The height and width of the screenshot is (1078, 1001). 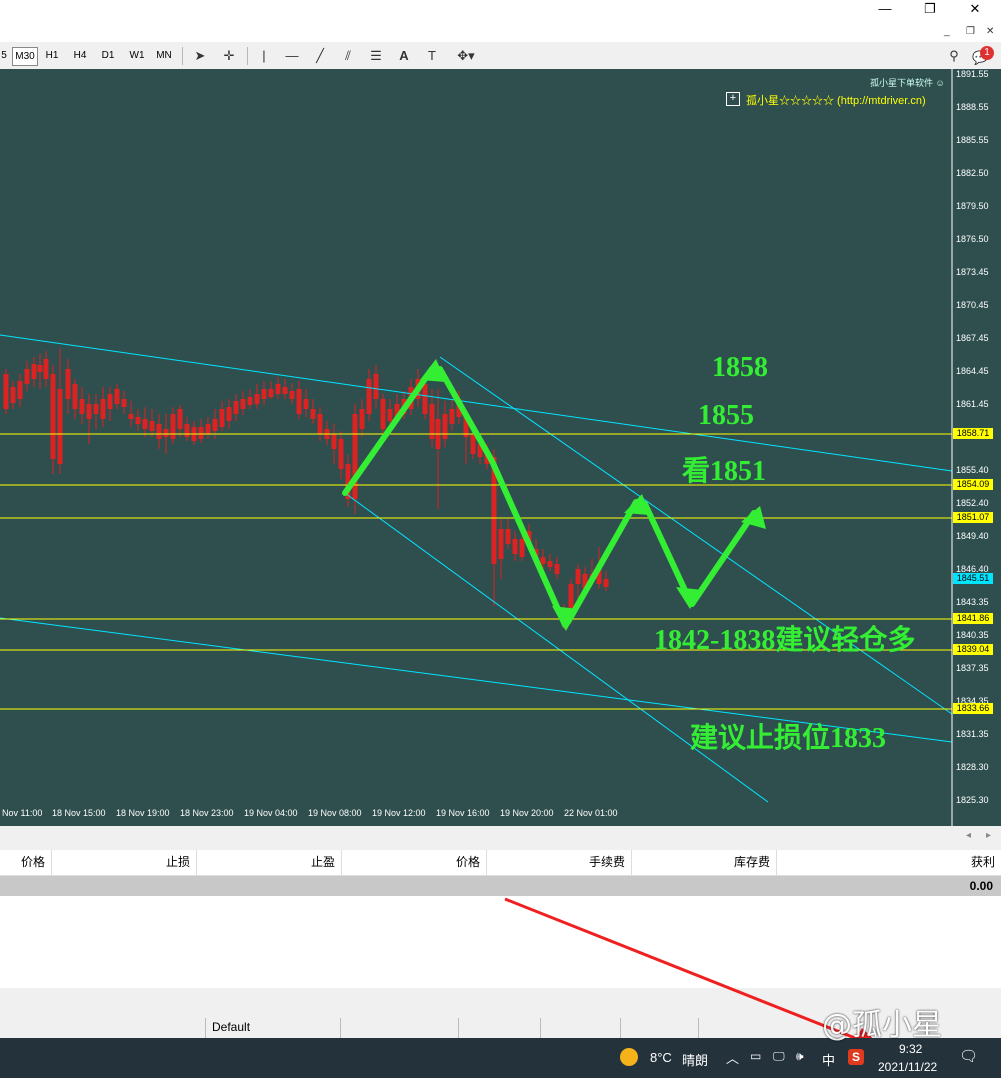 I want to click on clock-date: 2021/11/22, so click(x=907, y=1067).